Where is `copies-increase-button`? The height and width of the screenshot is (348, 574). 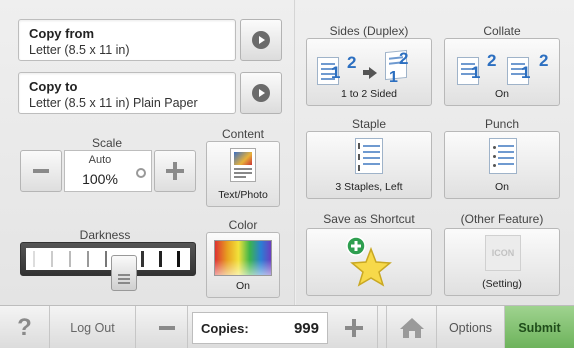
copies-increase-button is located at coordinates (354, 327).